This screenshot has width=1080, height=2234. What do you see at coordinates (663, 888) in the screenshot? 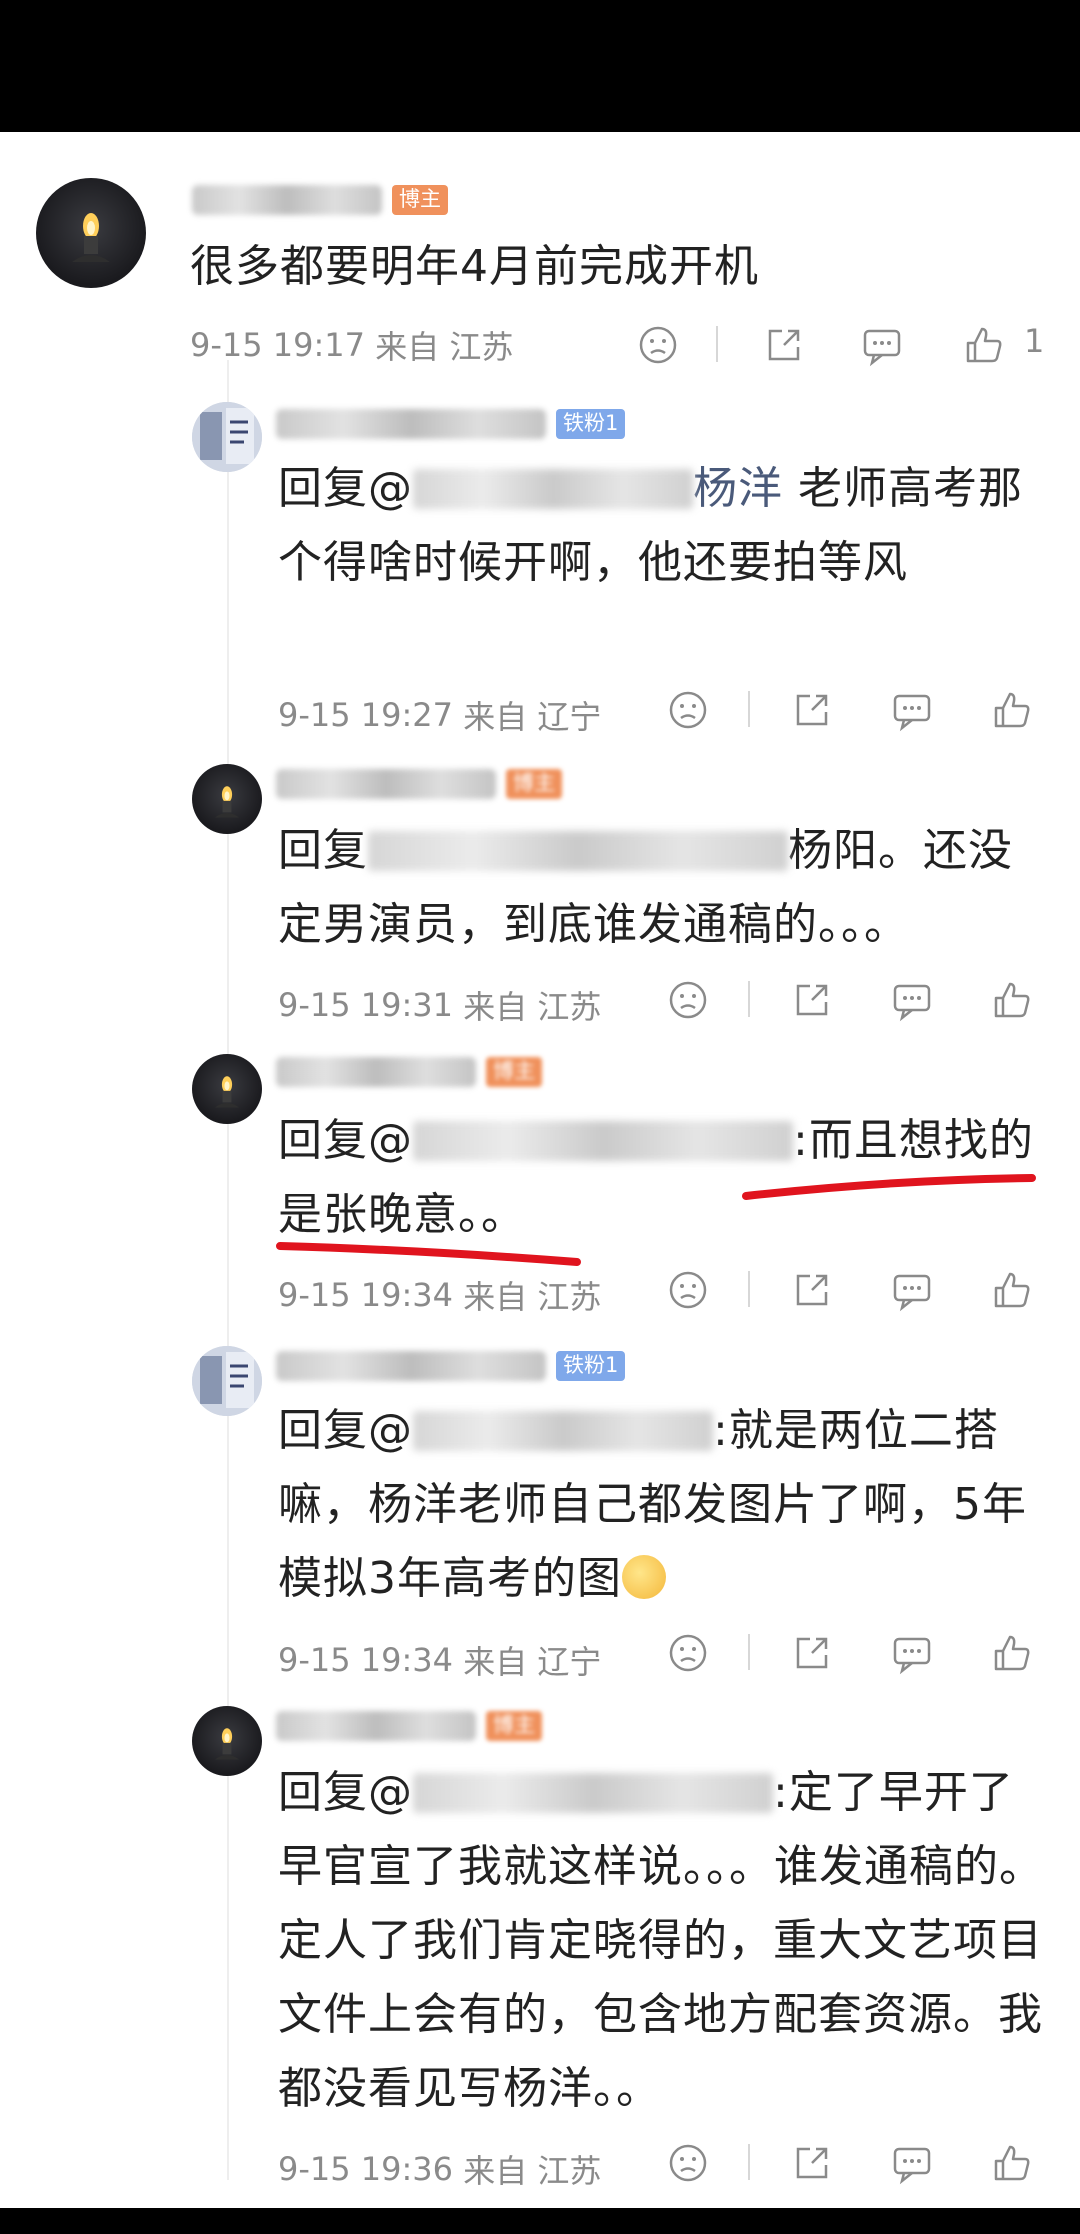
I see `reply-text: 回复 杨阳。还没定男演员，到底谁发通稿的。。。` at bounding box center [663, 888].